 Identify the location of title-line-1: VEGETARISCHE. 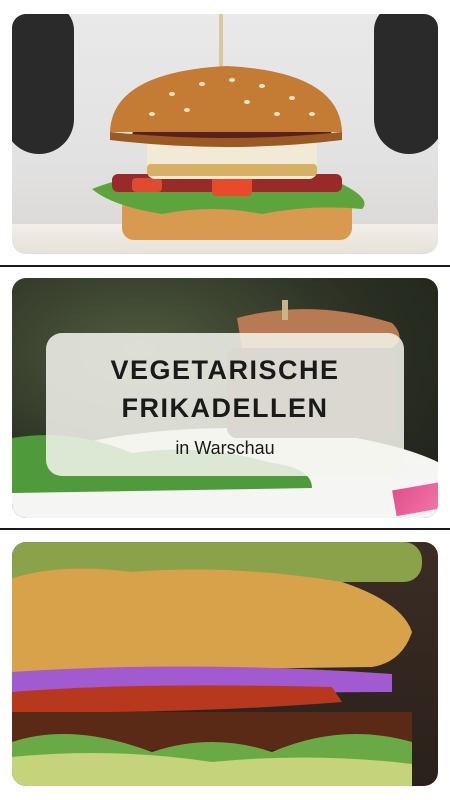
(225, 370).